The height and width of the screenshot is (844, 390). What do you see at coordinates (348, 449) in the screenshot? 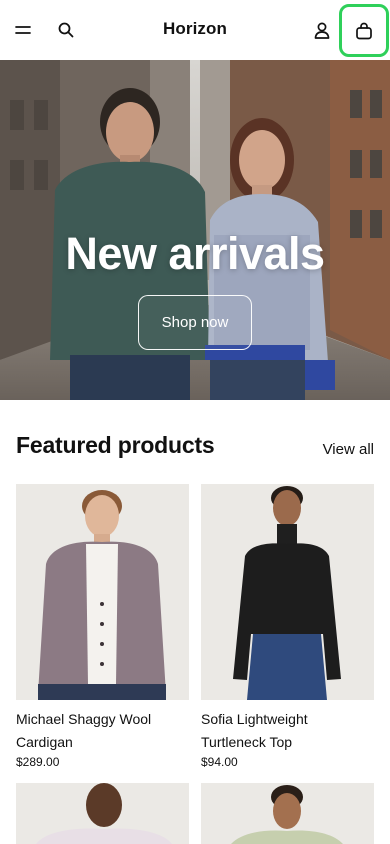
I see `view-all-link: View all` at bounding box center [348, 449].